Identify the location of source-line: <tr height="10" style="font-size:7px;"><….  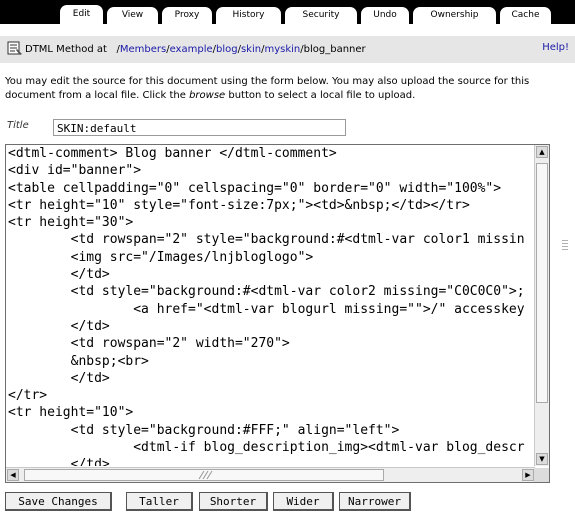
(239, 205).